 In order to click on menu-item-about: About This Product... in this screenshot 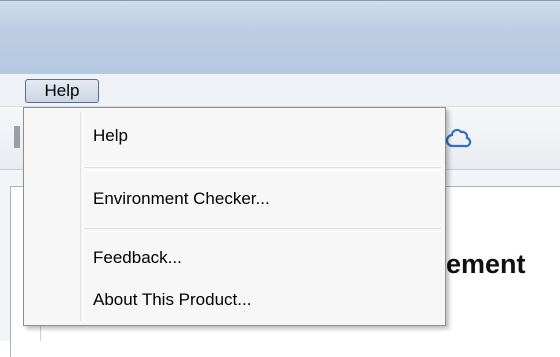, I will do `click(172, 300)`.